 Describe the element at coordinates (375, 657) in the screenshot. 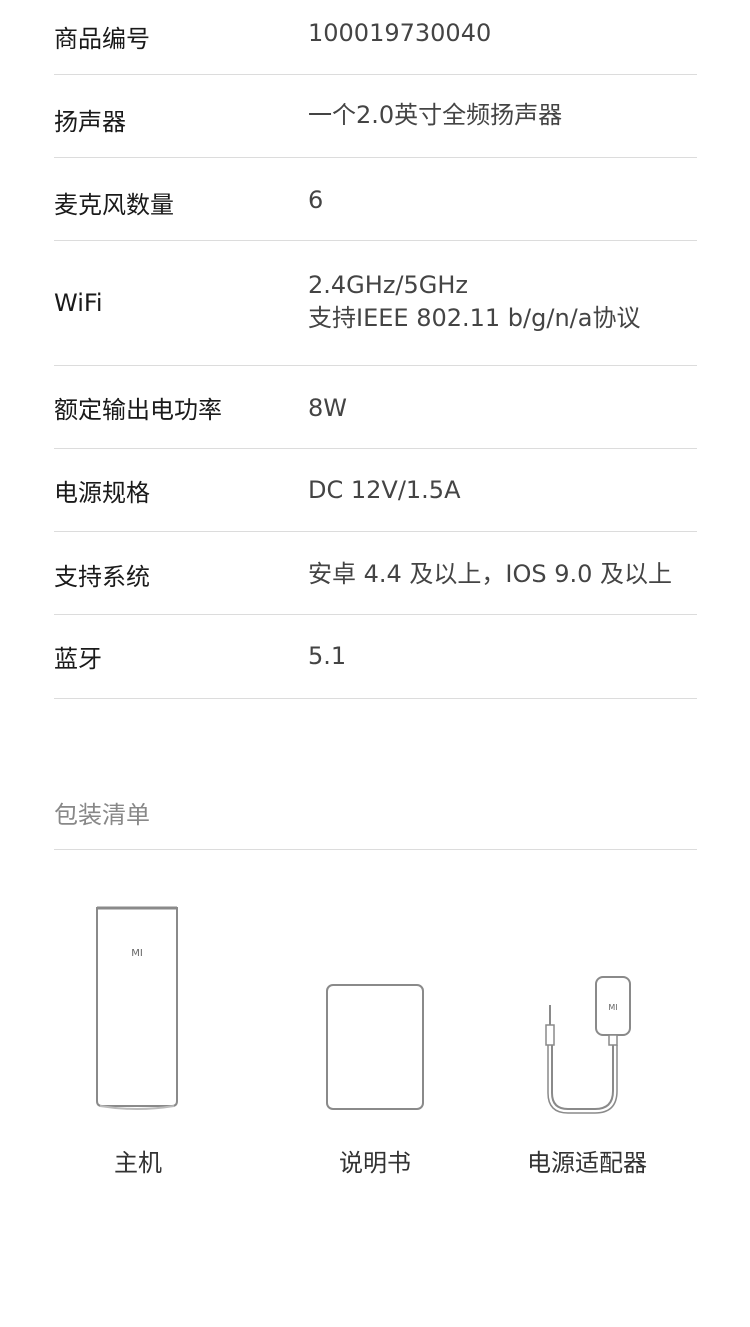

I see `spec-row-bluetooth: 蓝牙 5.1` at that location.